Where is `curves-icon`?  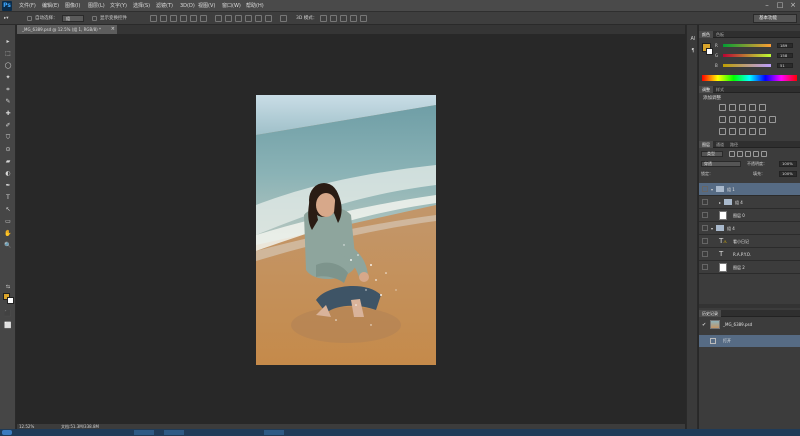
curves-icon is located at coordinates (742, 107).